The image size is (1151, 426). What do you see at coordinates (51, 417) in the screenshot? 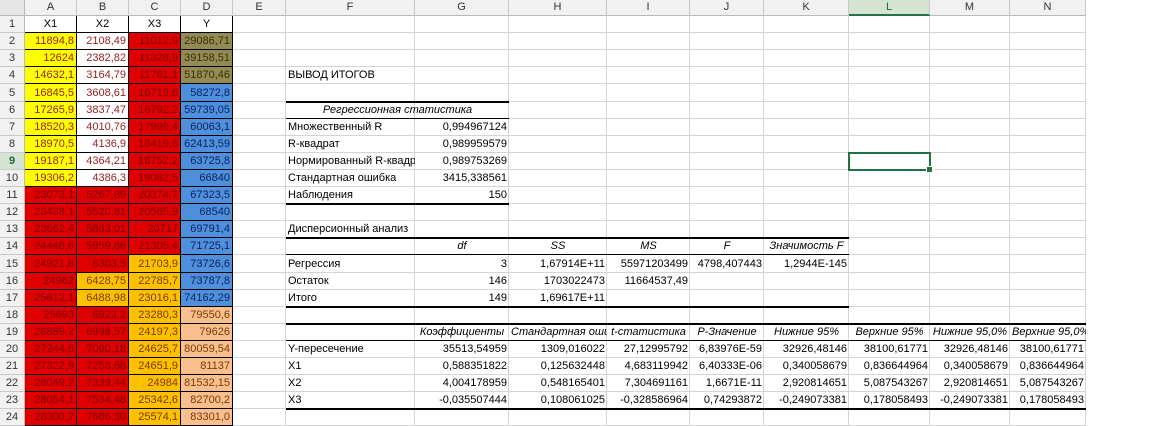
I see `table-cell: 28300,2` at bounding box center [51, 417].